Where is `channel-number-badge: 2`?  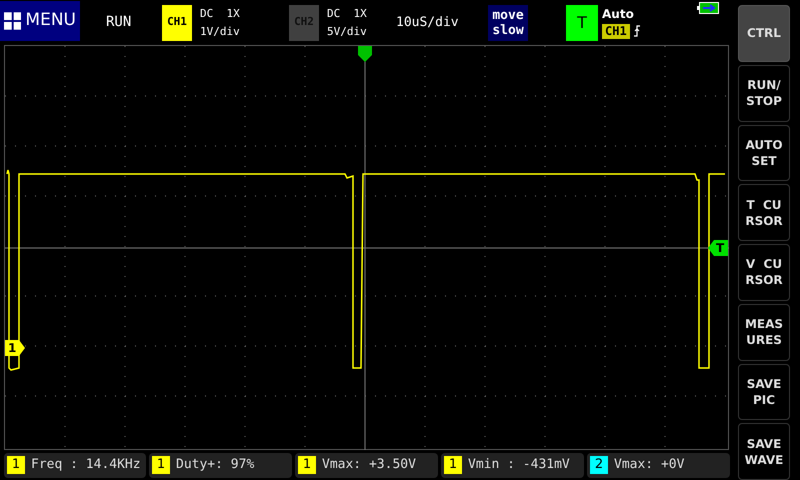 channel-number-badge: 2 is located at coordinates (599, 465).